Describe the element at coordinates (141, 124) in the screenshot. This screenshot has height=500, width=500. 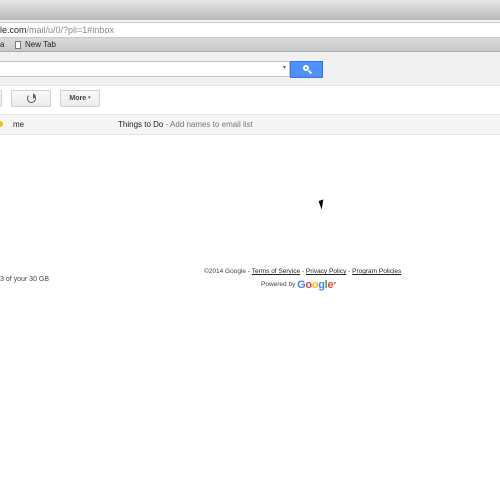
I see `mail-subject: Things to Do` at that location.